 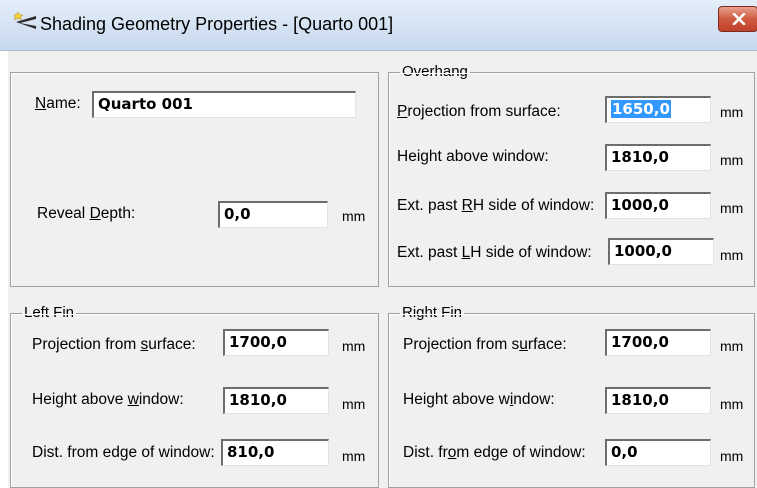 I want to click on overhang-height-field: 1810,0, so click(x=658, y=157).